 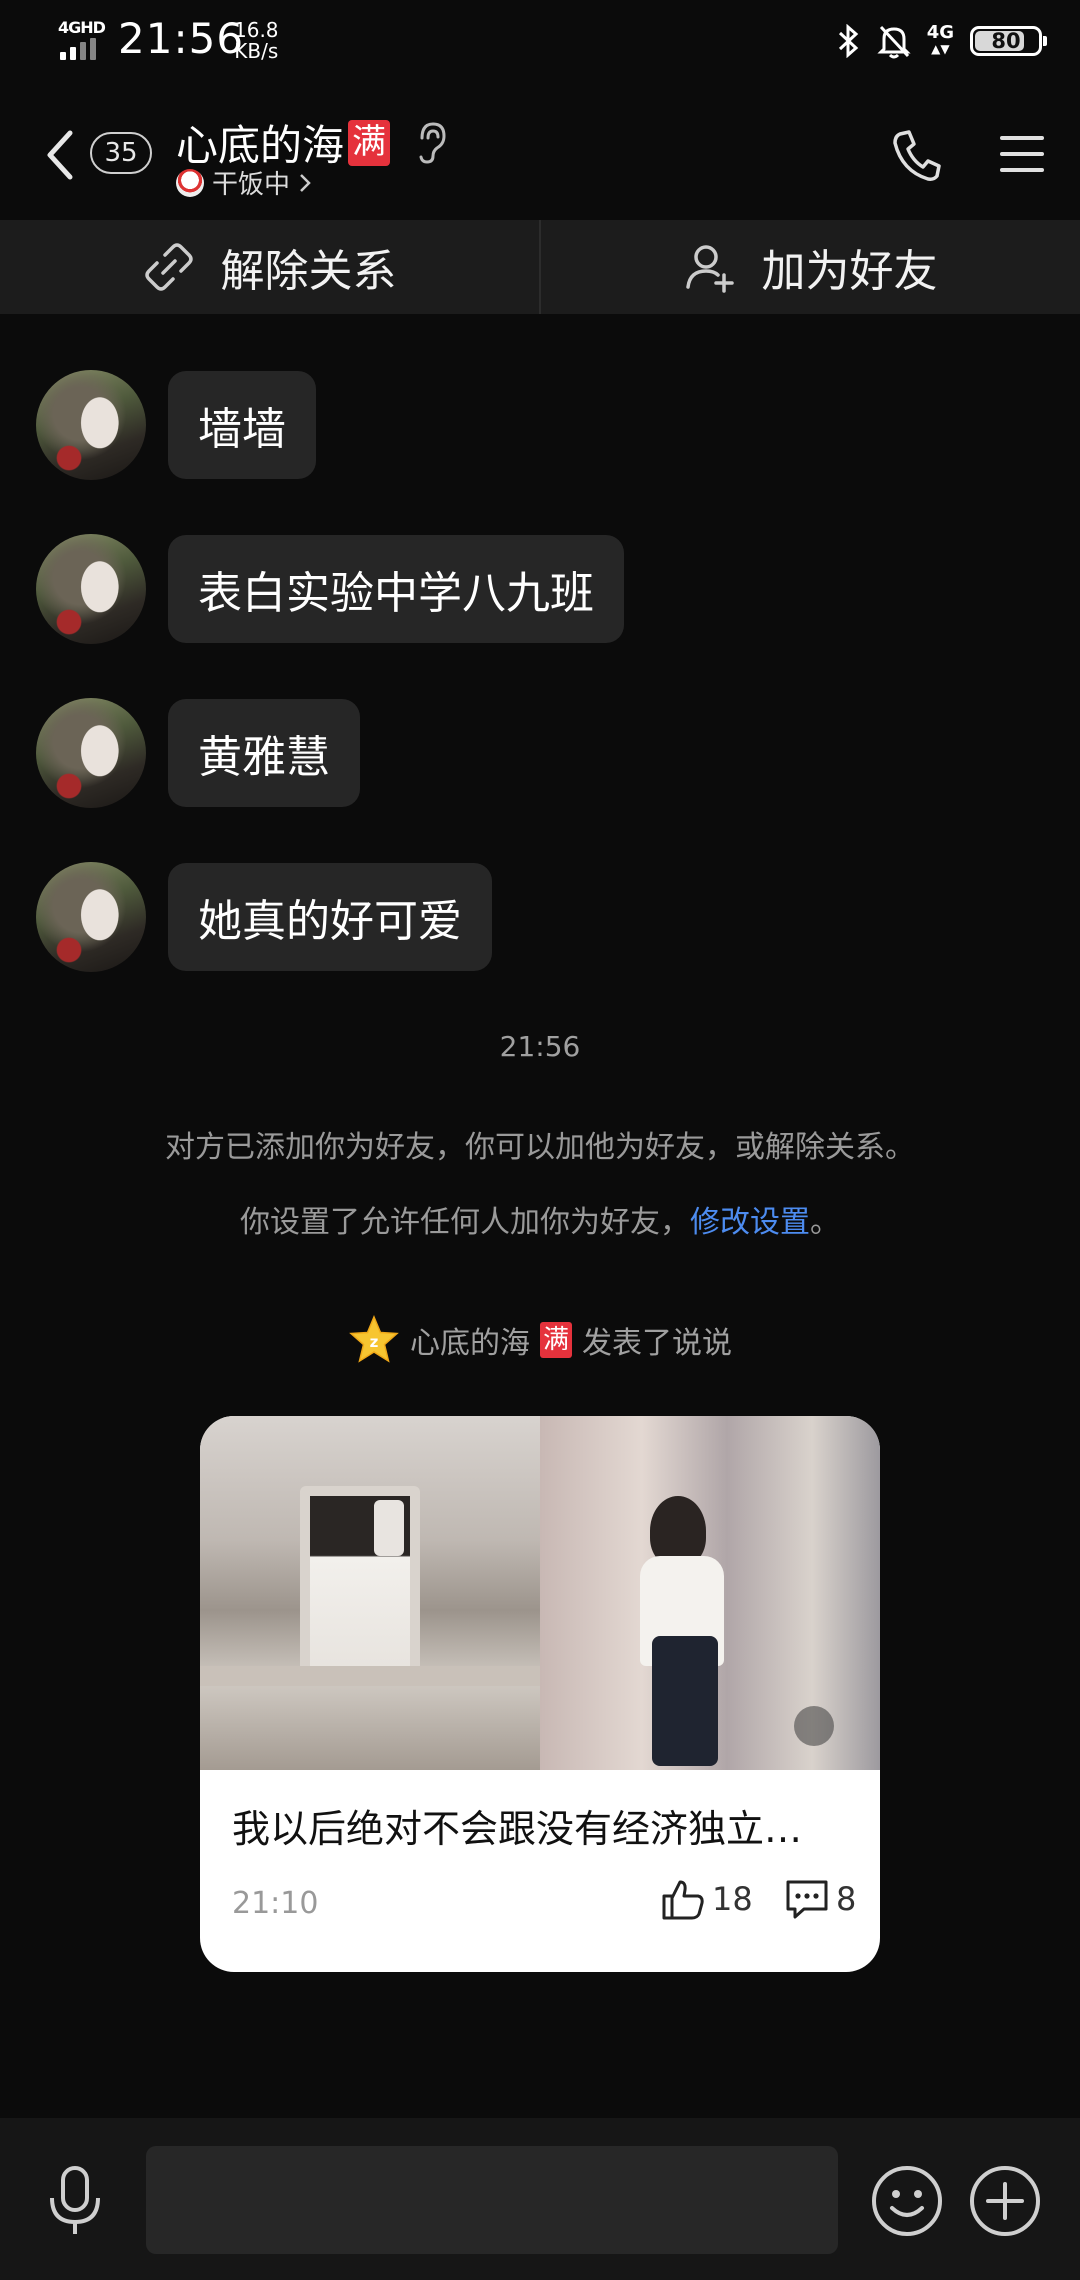 I want to click on like-button: 18, so click(x=706, y=1899).